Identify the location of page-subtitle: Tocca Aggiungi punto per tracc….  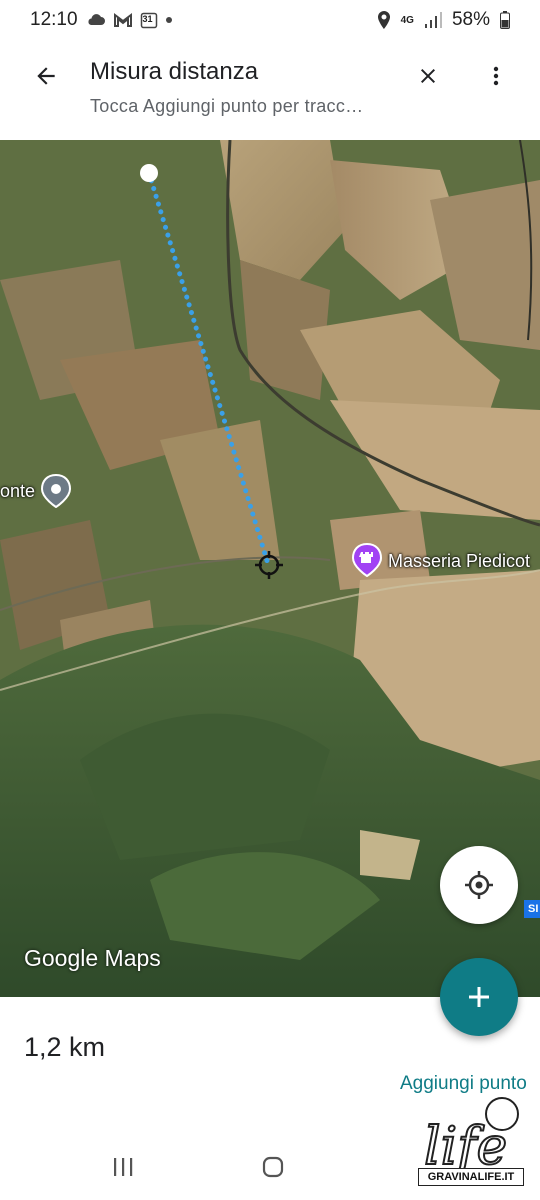
(227, 106).